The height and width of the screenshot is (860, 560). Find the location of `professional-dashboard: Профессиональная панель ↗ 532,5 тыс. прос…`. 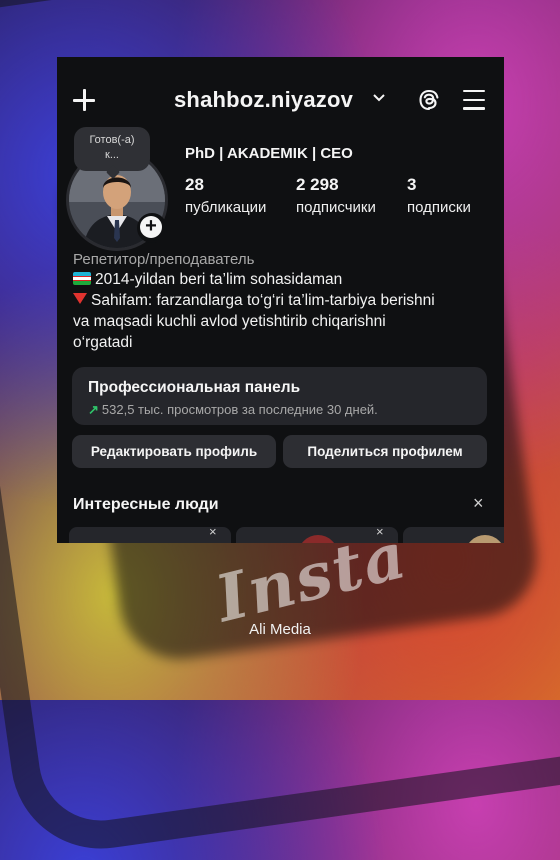

professional-dashboard: Профессиональная панель ↗ 532,5 тыс. прос… is located at coordinates (279, 396).